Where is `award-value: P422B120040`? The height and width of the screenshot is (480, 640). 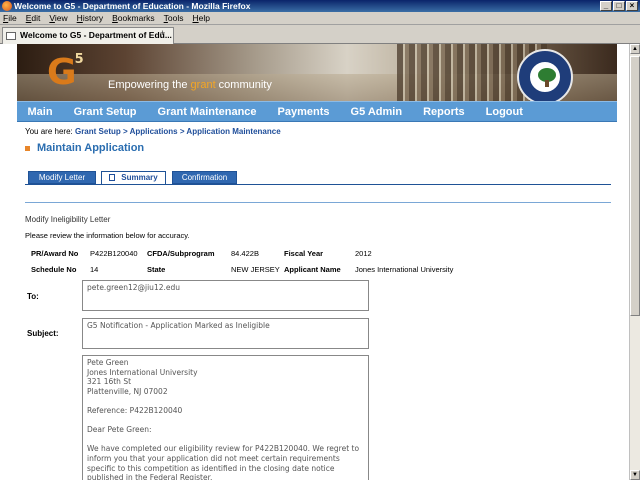
award-value: P422B120040 is located at coordinates (114, 253).